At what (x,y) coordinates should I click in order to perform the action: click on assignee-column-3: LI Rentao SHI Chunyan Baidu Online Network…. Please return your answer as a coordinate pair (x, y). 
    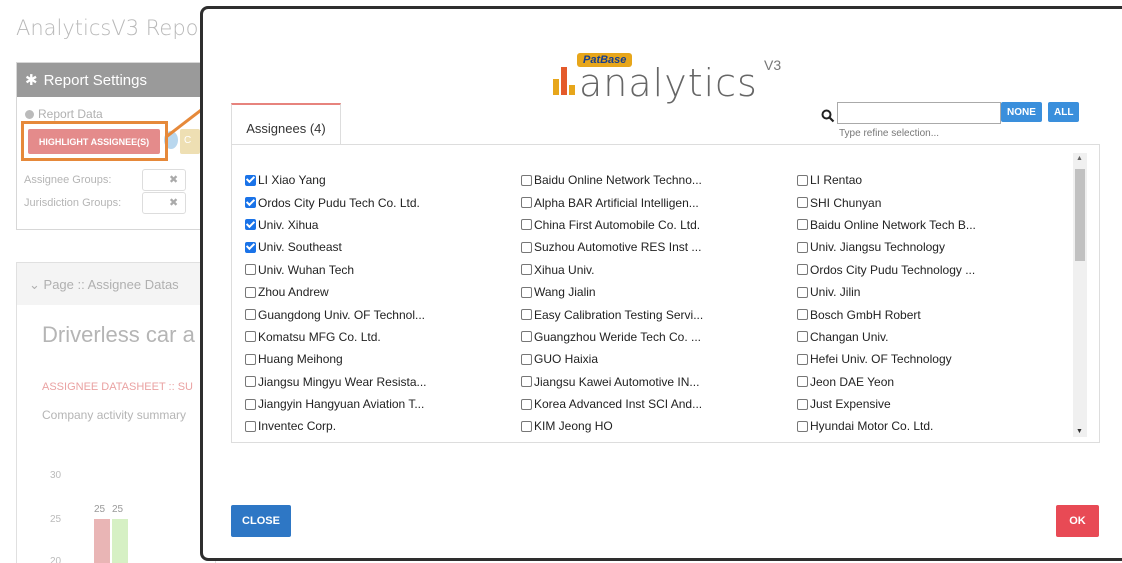
    Looking at the image, I should click on (886, 303).